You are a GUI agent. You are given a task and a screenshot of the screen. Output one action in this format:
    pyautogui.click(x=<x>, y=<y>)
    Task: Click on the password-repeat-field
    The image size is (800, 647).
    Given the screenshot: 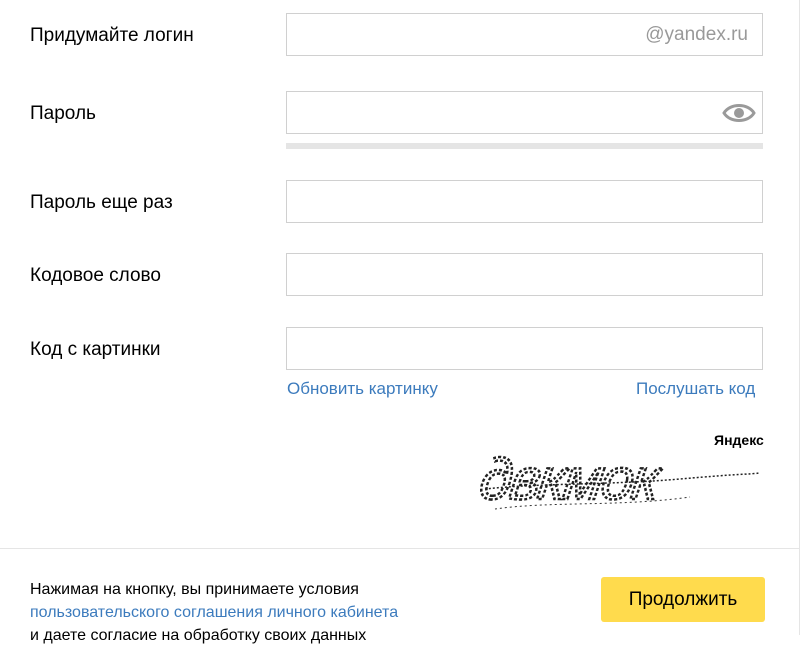 What is the action you would take?
    pyautogui.click(x=524, y=201)
    